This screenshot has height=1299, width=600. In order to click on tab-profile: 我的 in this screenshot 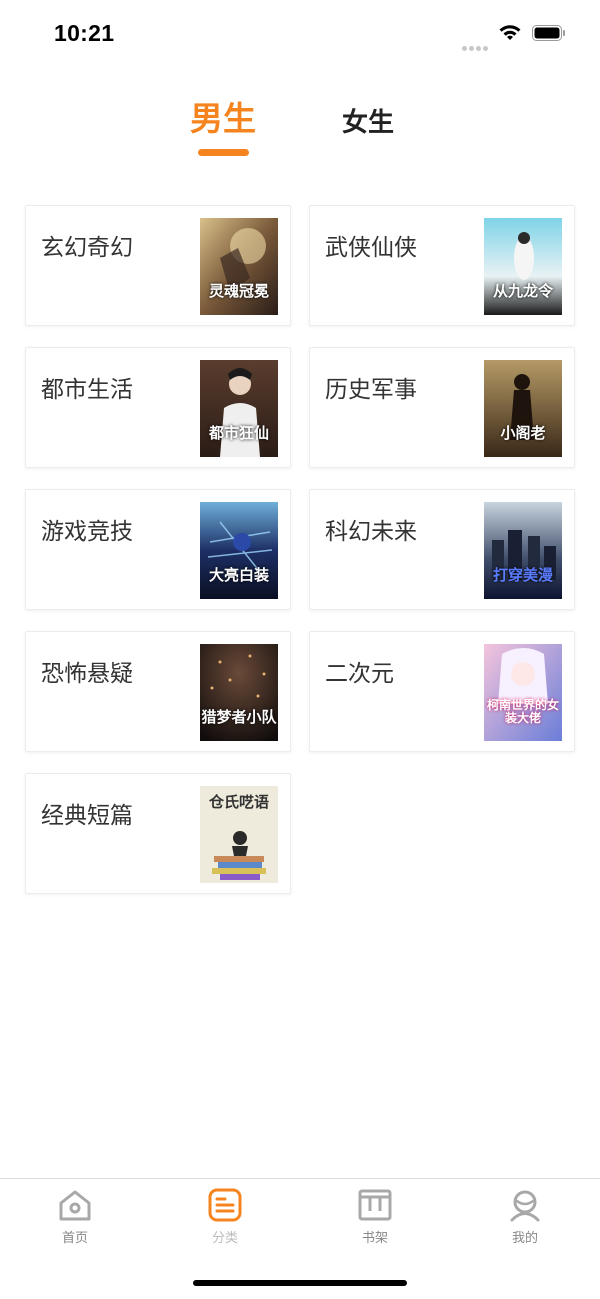, I will do `click(525, 1216)`.